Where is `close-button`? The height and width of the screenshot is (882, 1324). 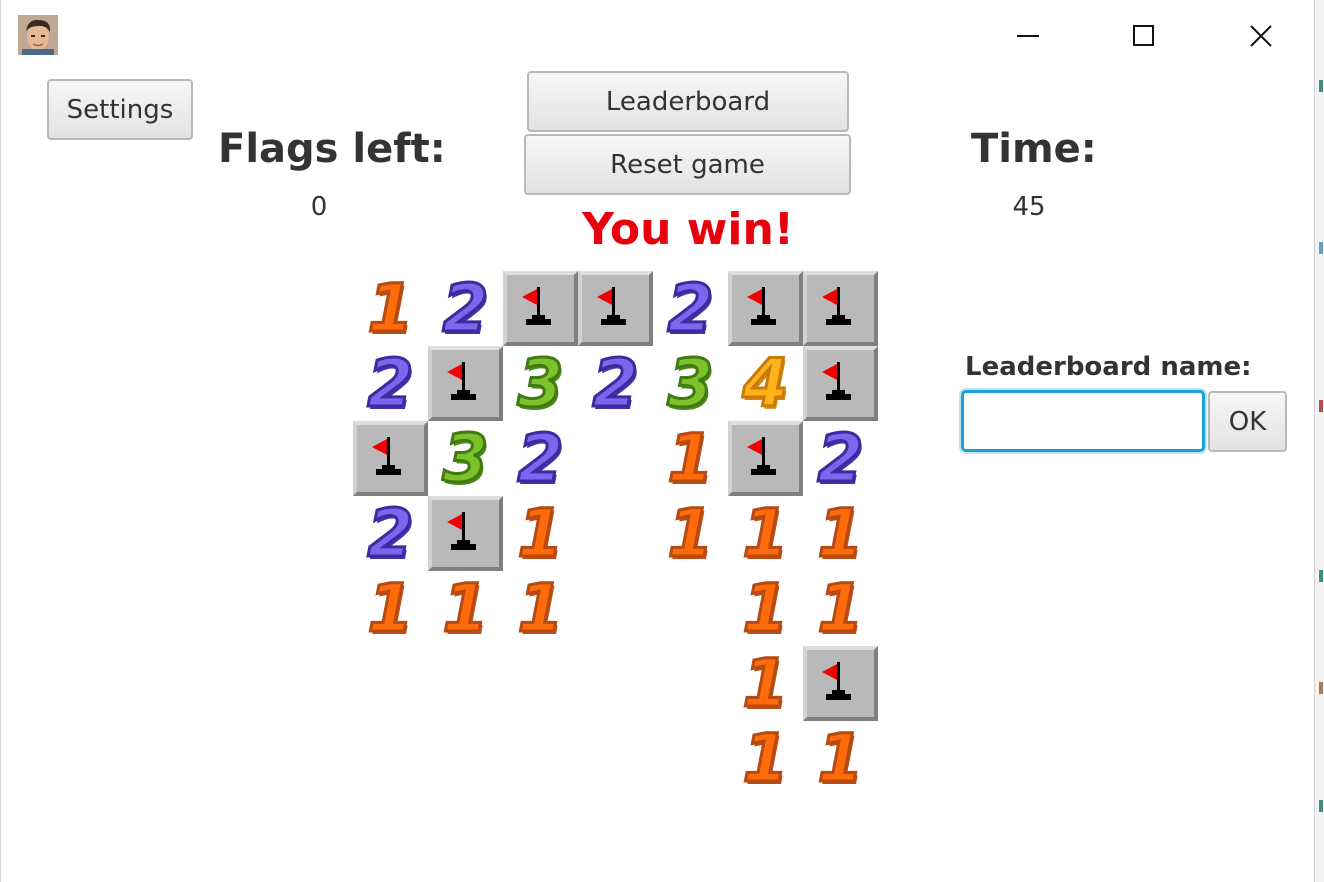
close-button is located at coordinates (1261, 36).